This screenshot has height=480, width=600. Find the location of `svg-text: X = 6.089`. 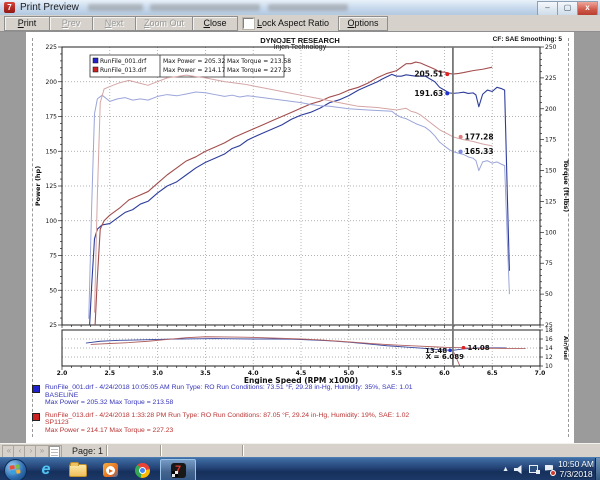

svg-text: X = 6.089 is located at coordinates (445, 357).